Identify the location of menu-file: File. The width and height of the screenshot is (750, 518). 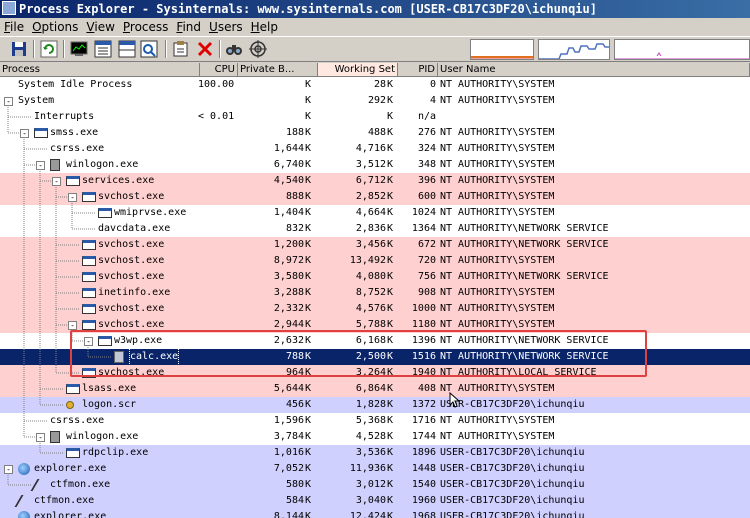
(14, 27).